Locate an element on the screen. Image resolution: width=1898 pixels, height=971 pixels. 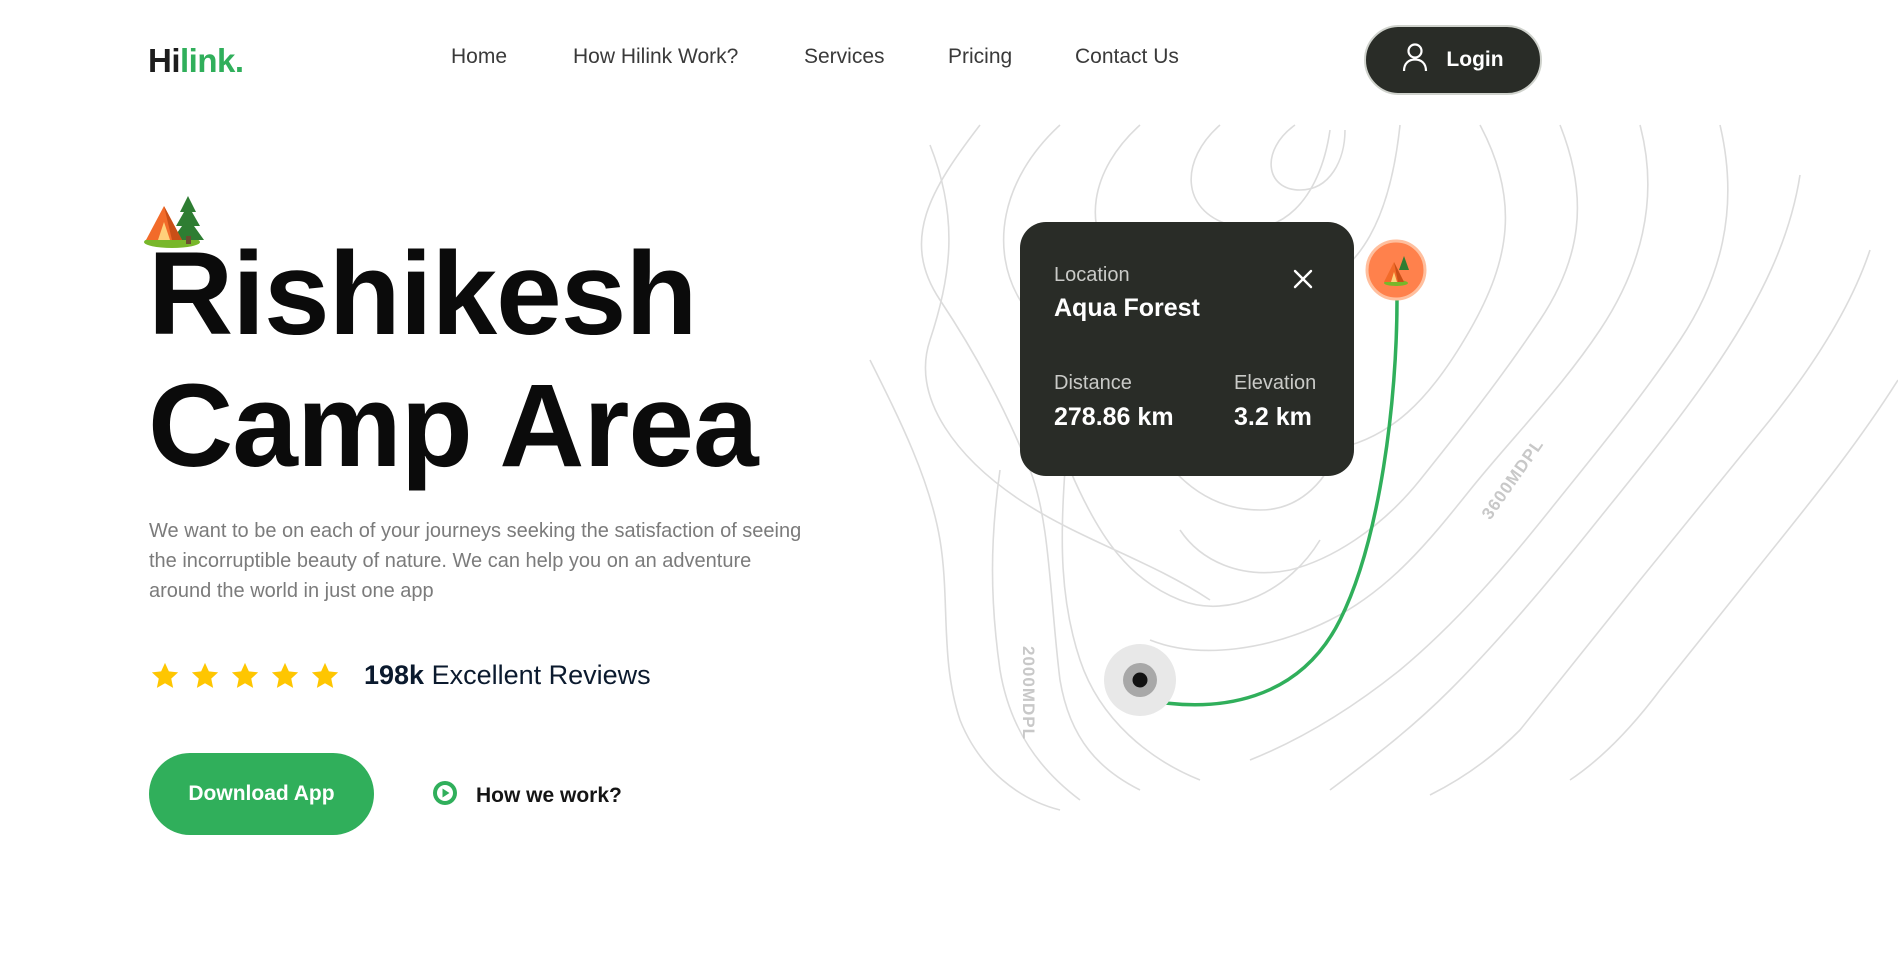
star-rating is located at coordinates (245, 676).